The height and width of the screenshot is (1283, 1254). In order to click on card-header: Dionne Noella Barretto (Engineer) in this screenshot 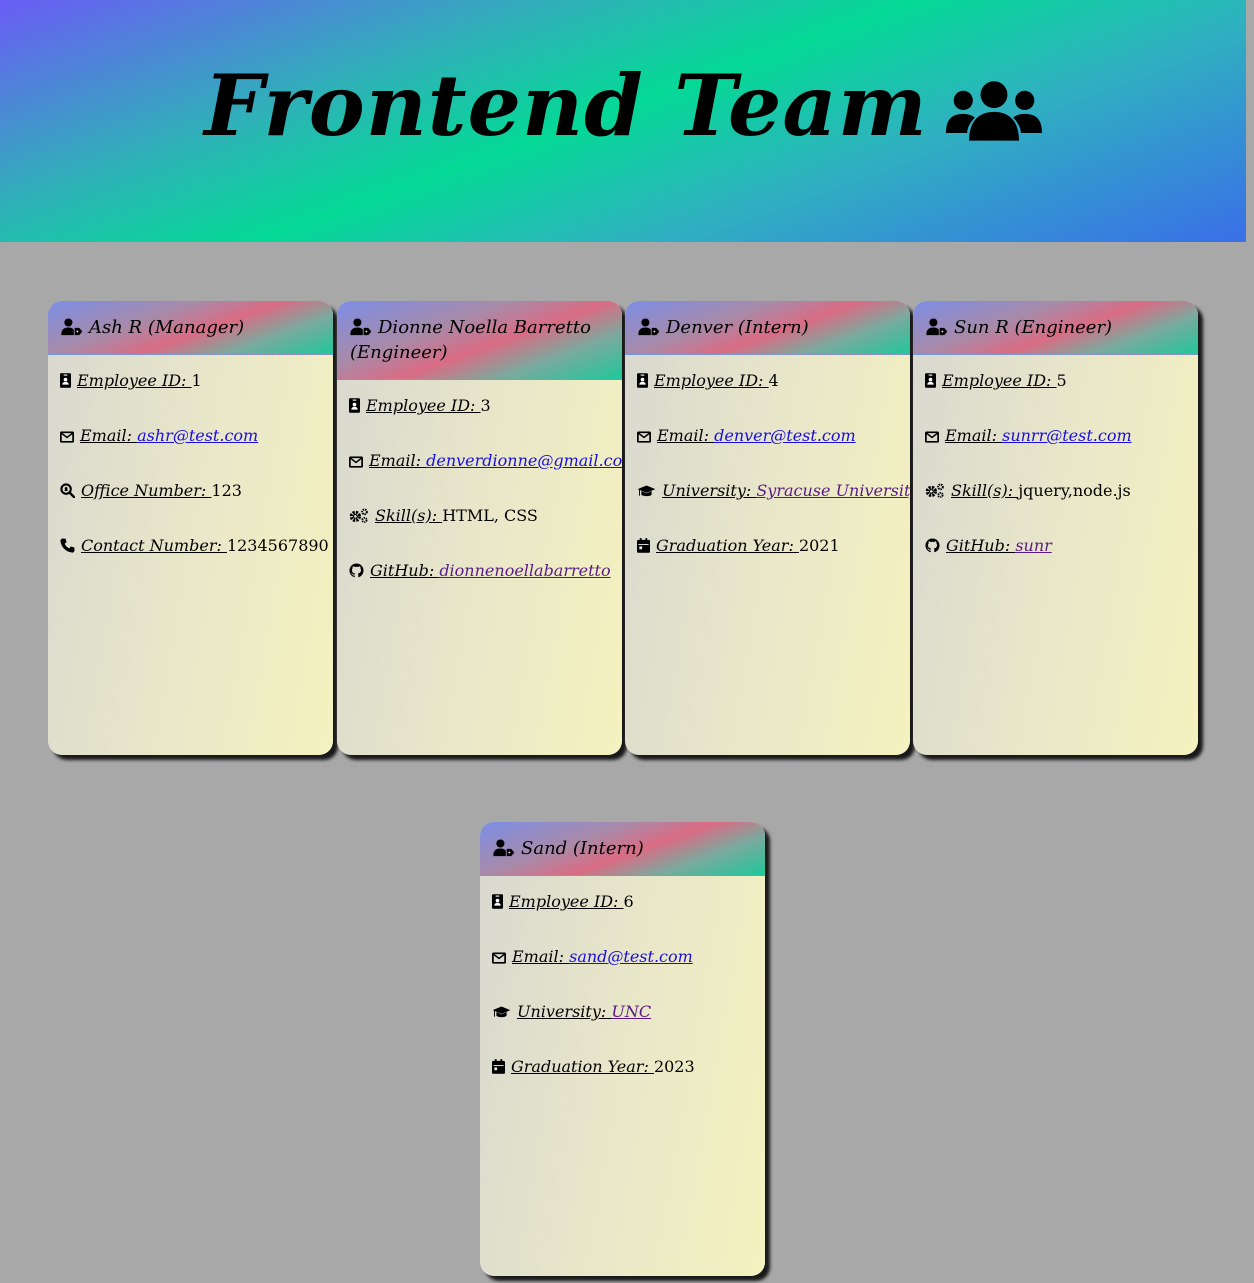, I will do `click(479, 340)`.